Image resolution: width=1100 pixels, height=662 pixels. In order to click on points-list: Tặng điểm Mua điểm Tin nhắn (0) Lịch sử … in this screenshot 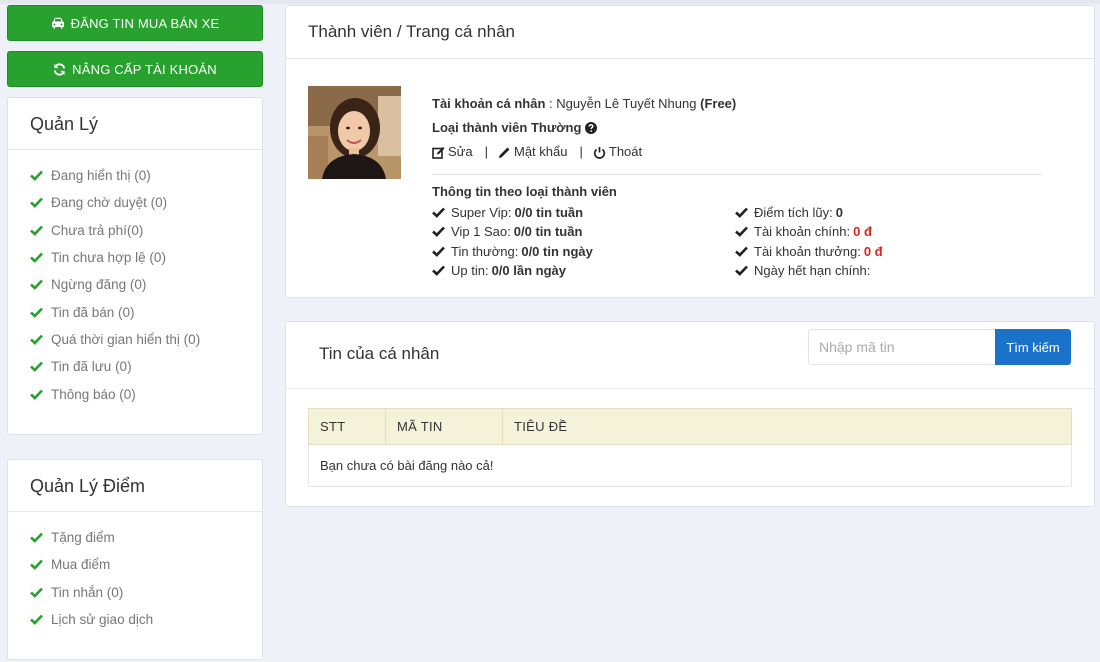, I will do `click(135, 579)`.